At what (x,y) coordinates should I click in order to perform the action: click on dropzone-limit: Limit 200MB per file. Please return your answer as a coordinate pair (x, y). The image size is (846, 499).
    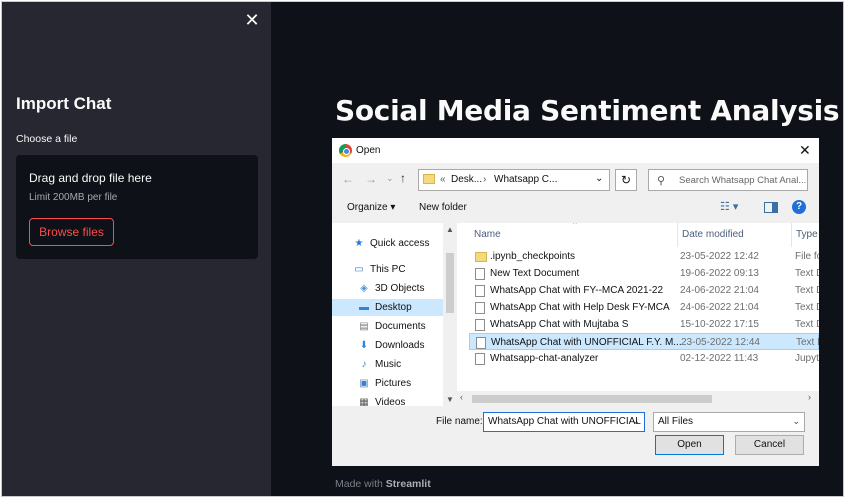
    Looking at the image, I should click on (73, 197).